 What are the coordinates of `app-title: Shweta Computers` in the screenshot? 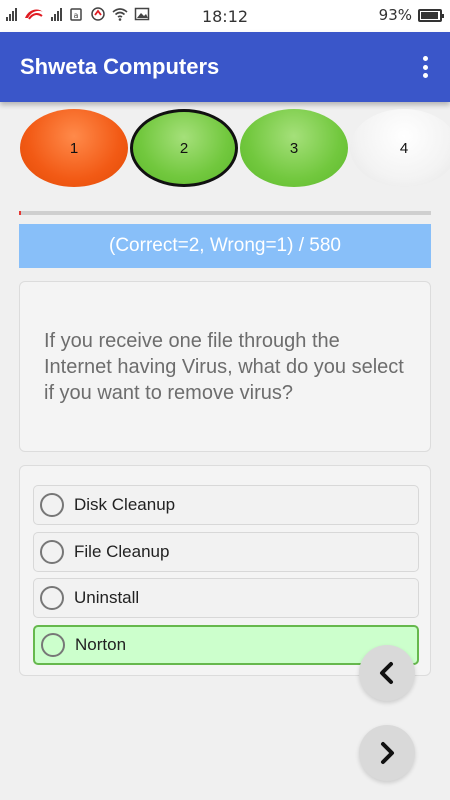 It's located at (120, 66).